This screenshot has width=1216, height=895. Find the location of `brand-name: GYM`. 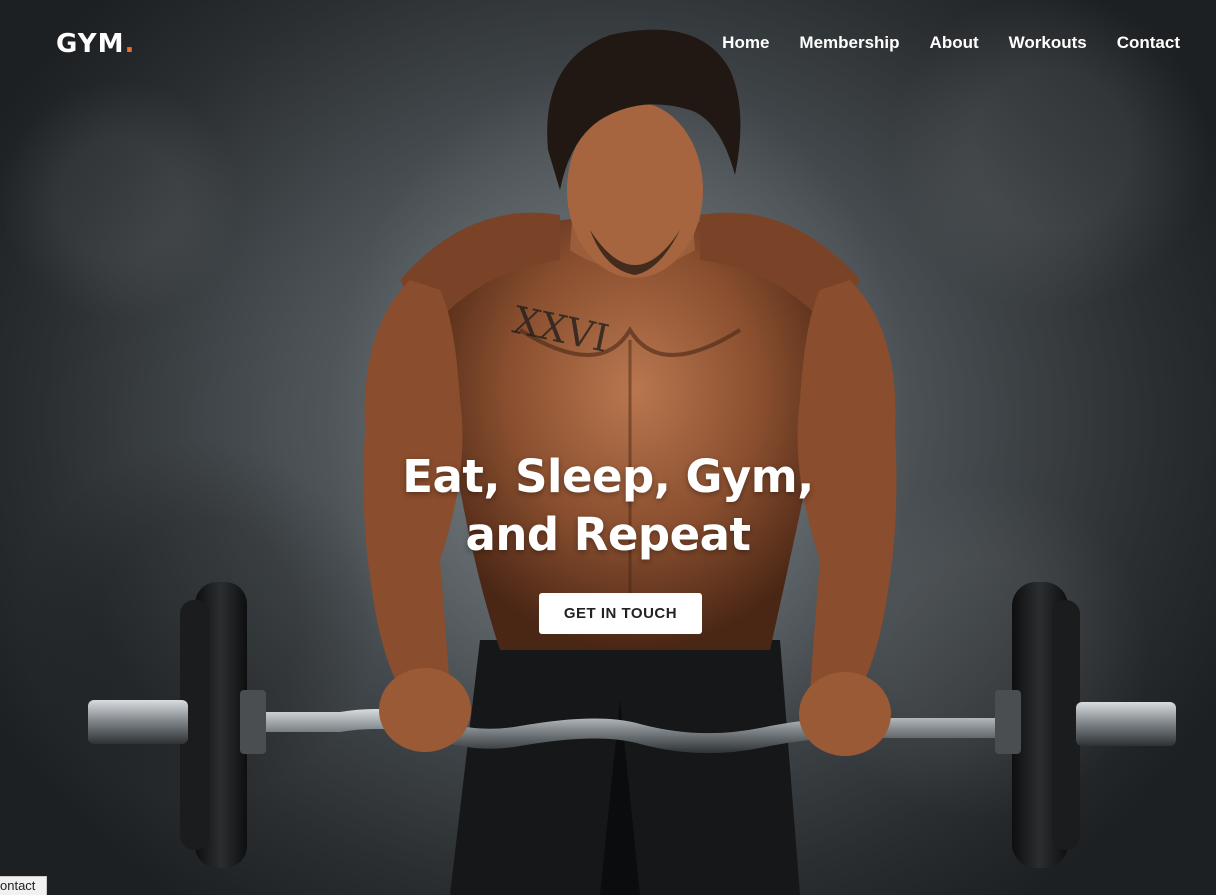

brand-name: GYM is located at coordinates (90, 44).